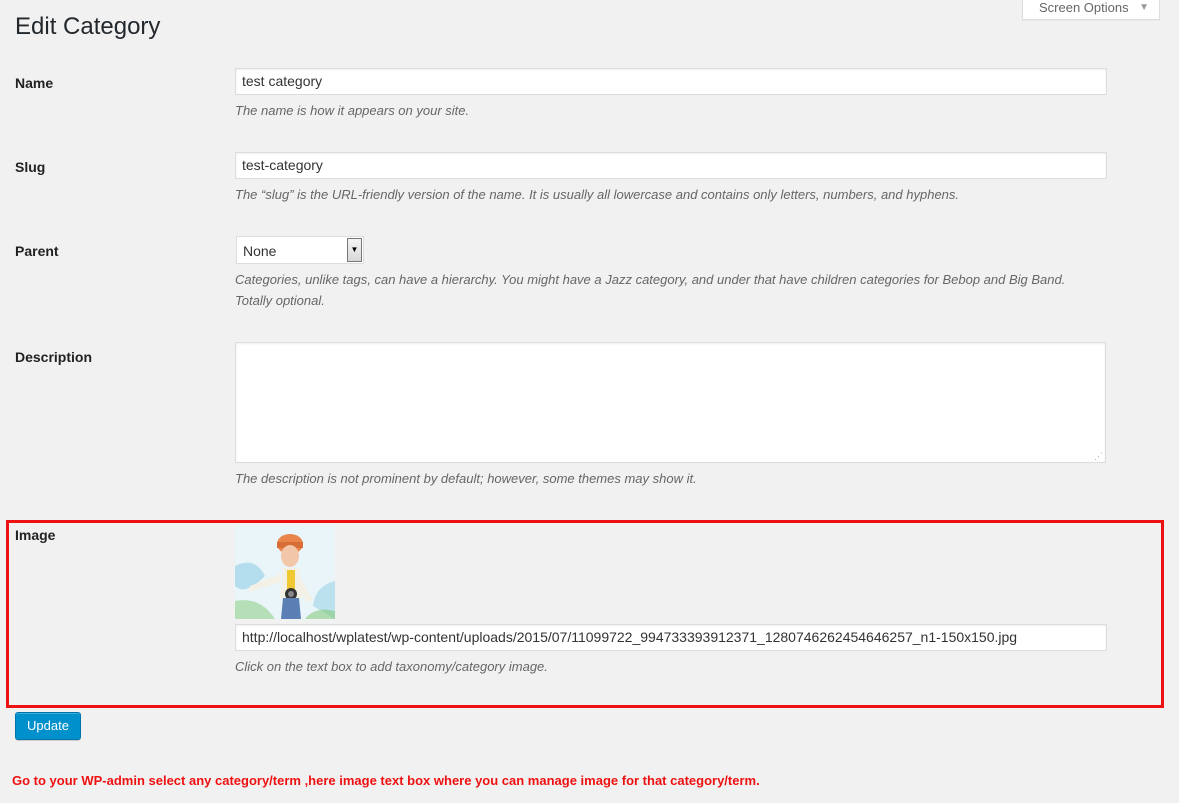  Describe the element at coordinates (30, 167) in the screenshot. I see `slug-label: Slug` at that location.